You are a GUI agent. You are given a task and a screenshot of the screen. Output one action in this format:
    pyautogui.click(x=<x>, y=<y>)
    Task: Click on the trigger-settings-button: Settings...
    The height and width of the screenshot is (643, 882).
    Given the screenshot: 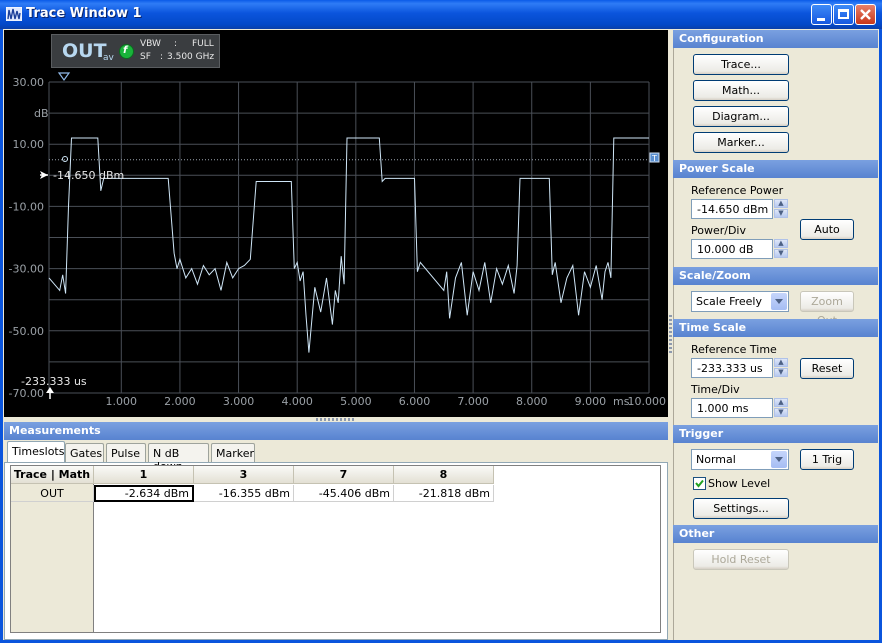 What is the action you would take?
    pyautogui.click(x=741, y=508)
    